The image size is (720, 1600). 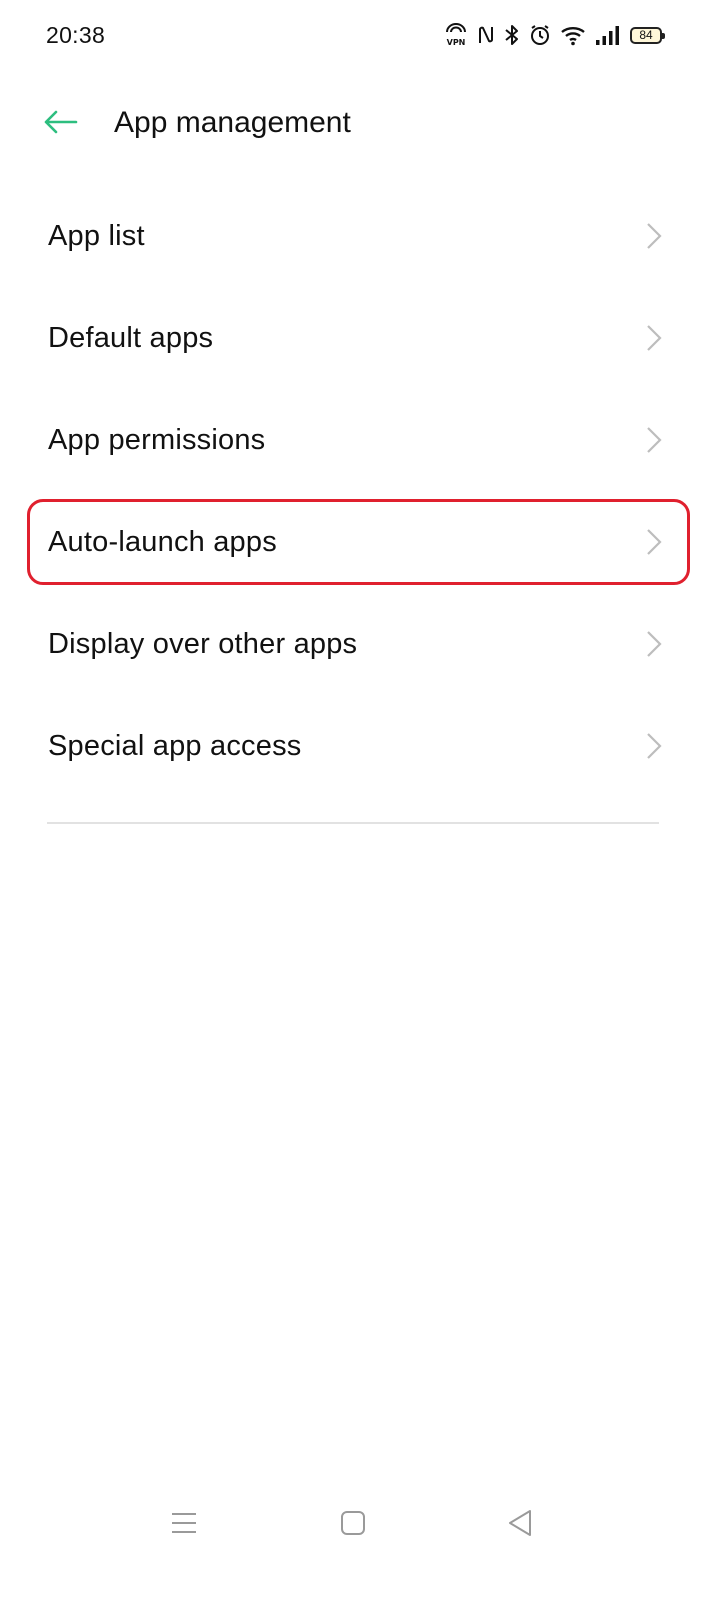 I want to click on menu-item-label: App list, so click(x=96, y=235).